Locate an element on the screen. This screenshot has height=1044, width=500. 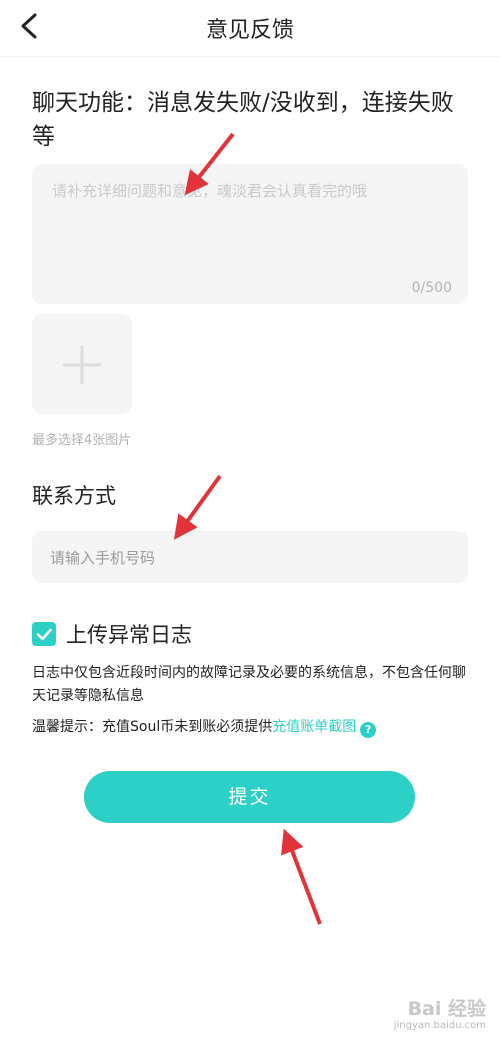
help-icon: ? is located at coordinates (368, 730).